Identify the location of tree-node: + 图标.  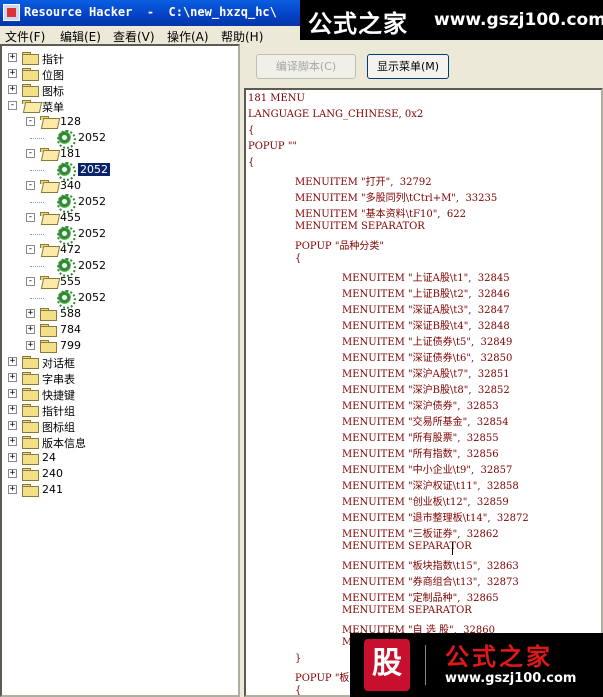
(120, 90).